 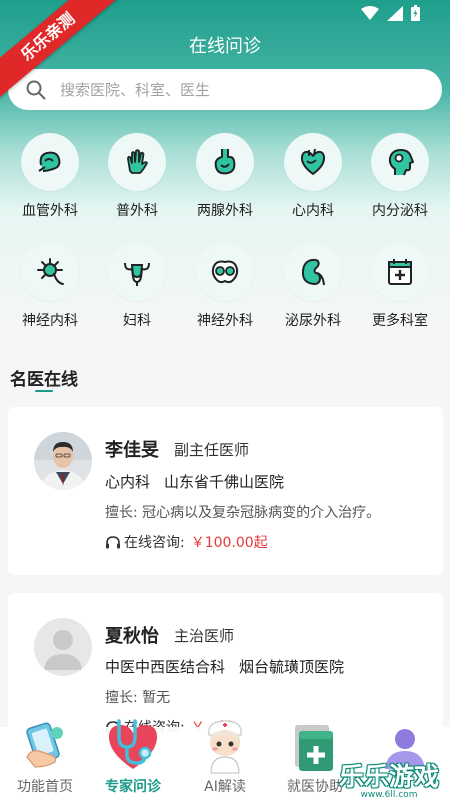 I want to click on brain-icon, so click(x=225, y=272).